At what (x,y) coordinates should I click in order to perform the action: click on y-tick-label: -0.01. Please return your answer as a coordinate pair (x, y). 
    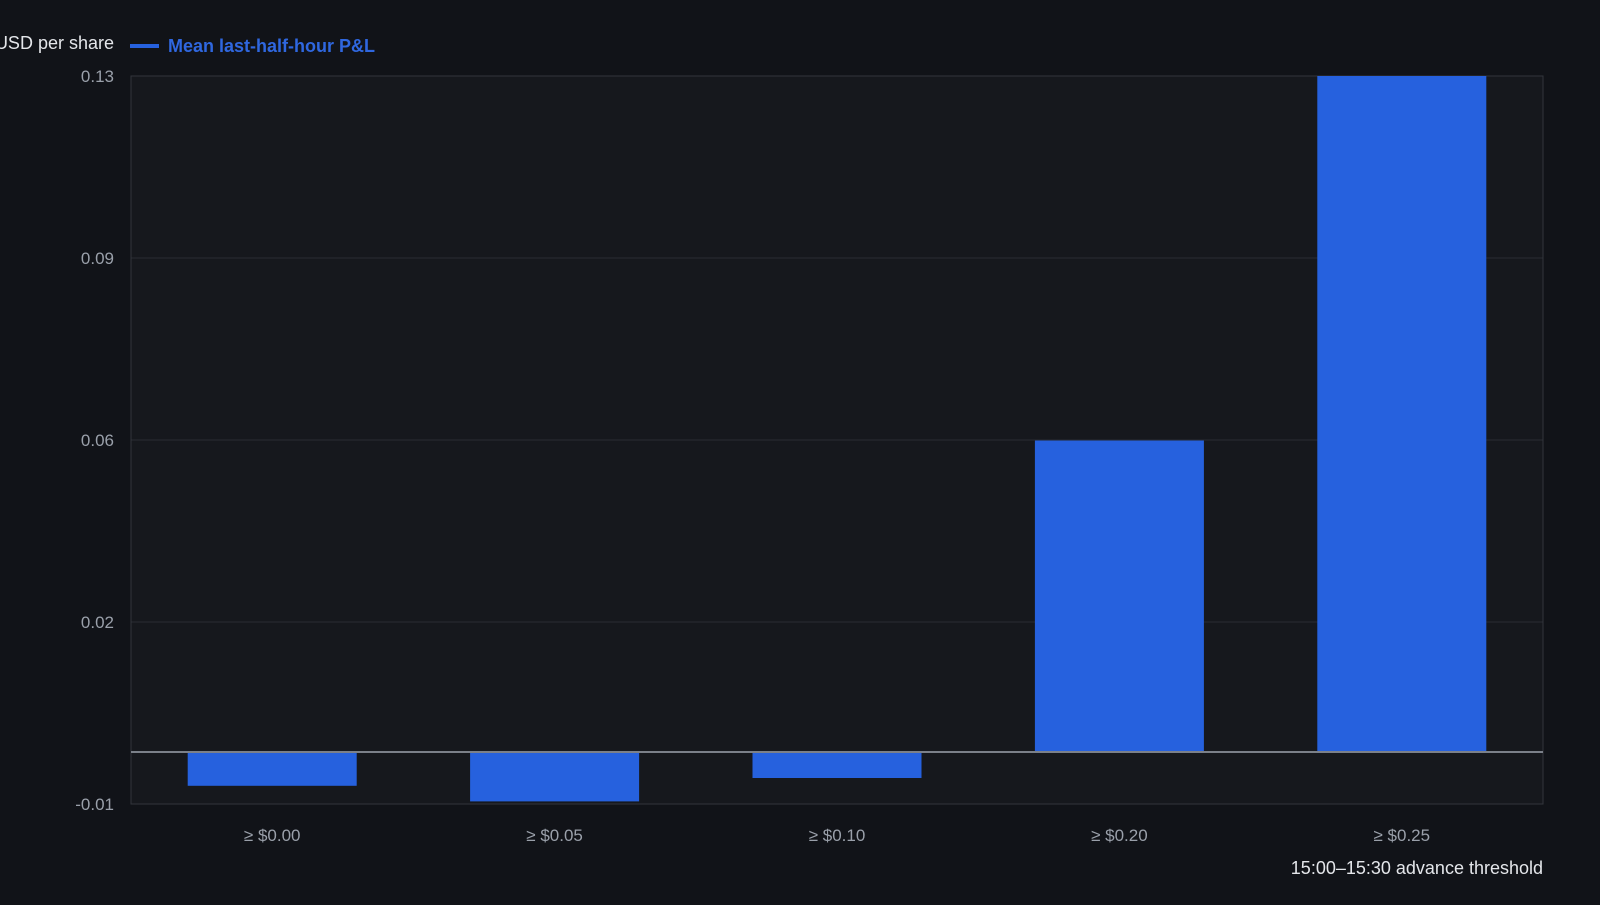
    Looking at the image, I should click on (94, 804).